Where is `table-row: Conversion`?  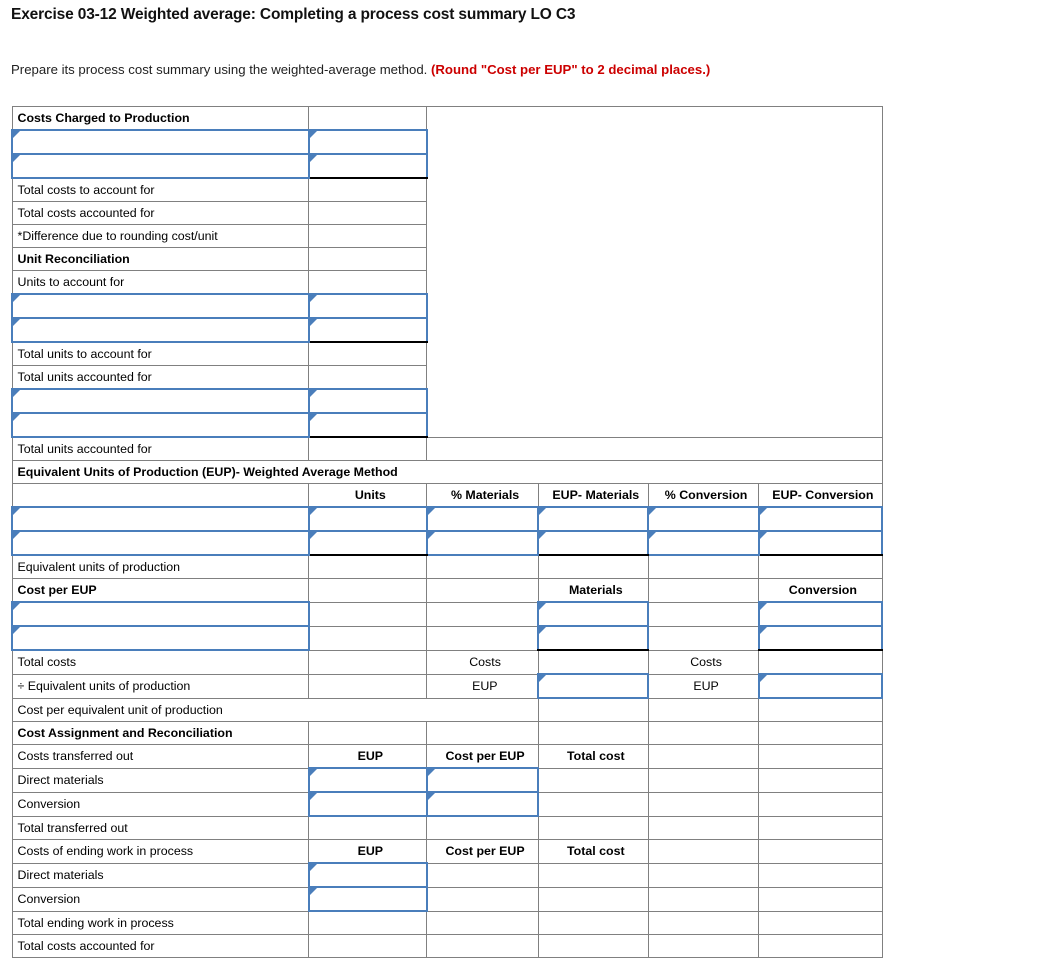
table-row: Conversion is located at coordinates (447, 804).